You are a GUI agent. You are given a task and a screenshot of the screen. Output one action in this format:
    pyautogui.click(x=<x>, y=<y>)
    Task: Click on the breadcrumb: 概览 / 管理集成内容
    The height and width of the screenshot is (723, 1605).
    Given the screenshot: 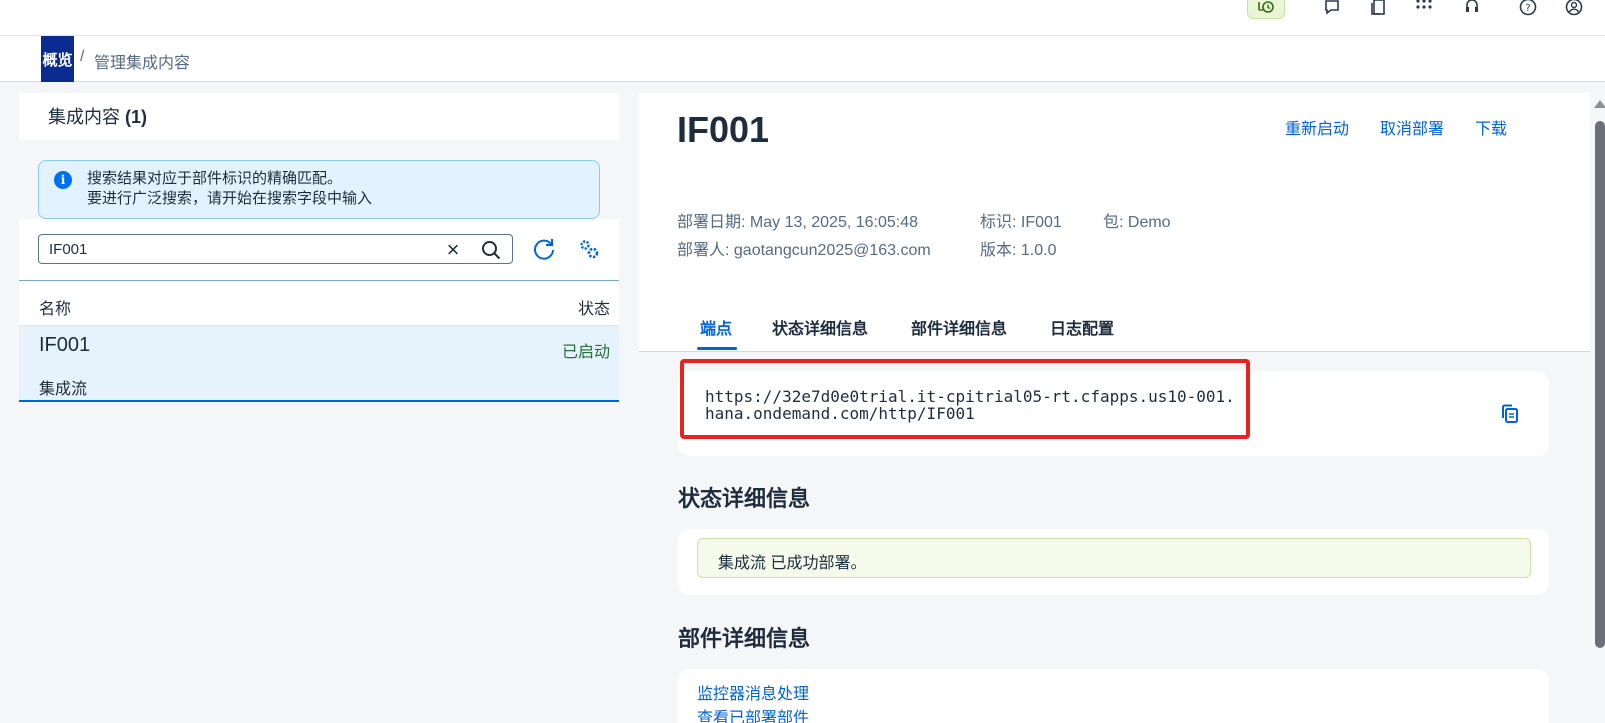 What is the action you would take?
    pyautogui.click(x=802, y=59)
    